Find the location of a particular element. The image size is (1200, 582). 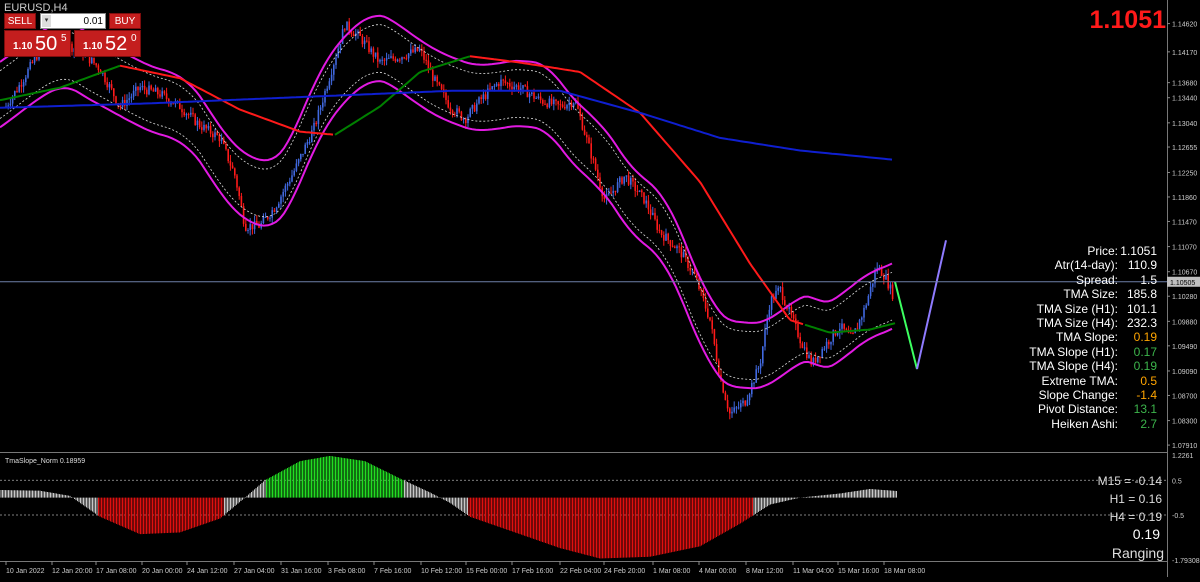

time-tick-label: 20 Jan 00:00 is located at coordinates (162, 571).